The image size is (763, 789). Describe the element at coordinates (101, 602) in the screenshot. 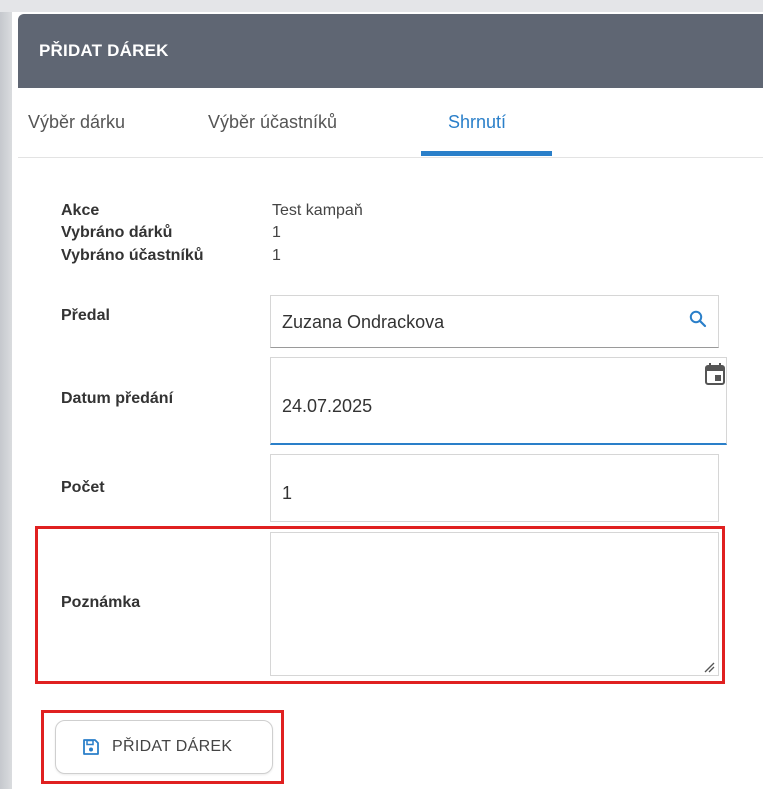

I see `note-label: Poznámka` at that location.